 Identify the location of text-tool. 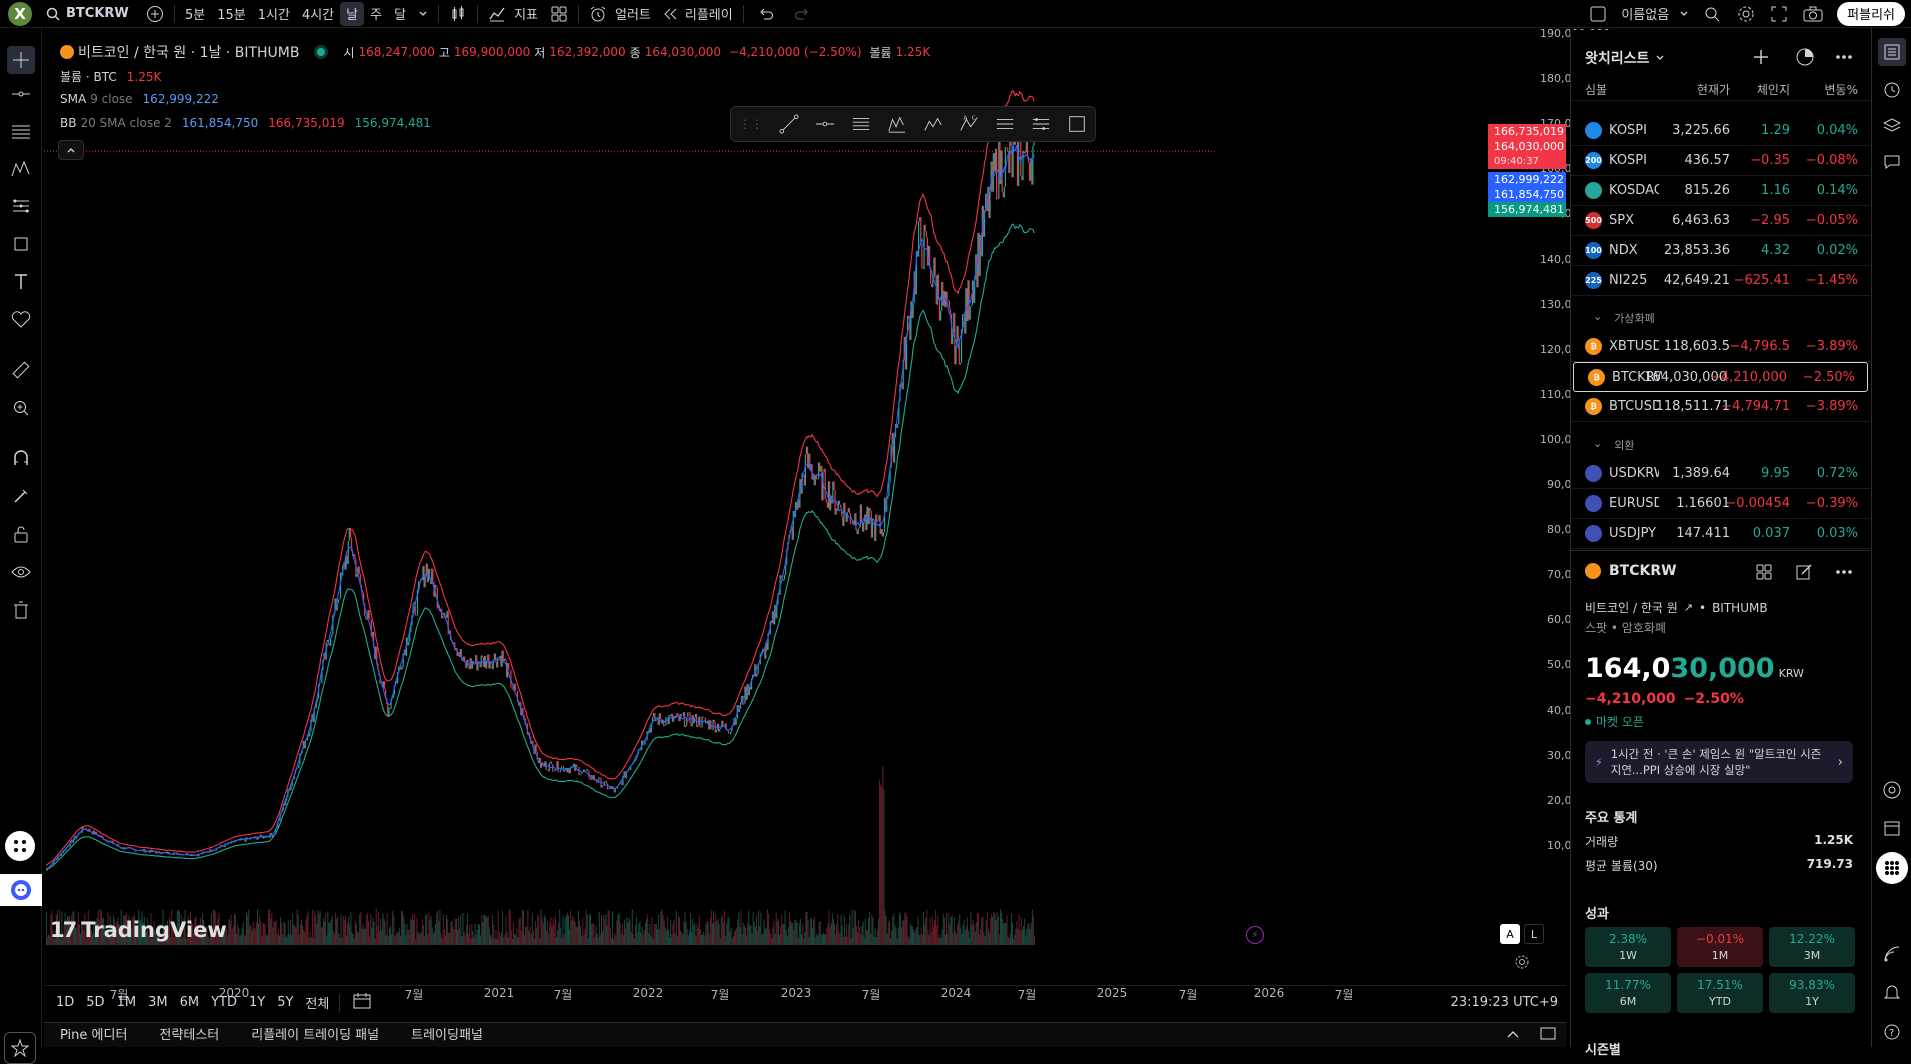
(21, 282).